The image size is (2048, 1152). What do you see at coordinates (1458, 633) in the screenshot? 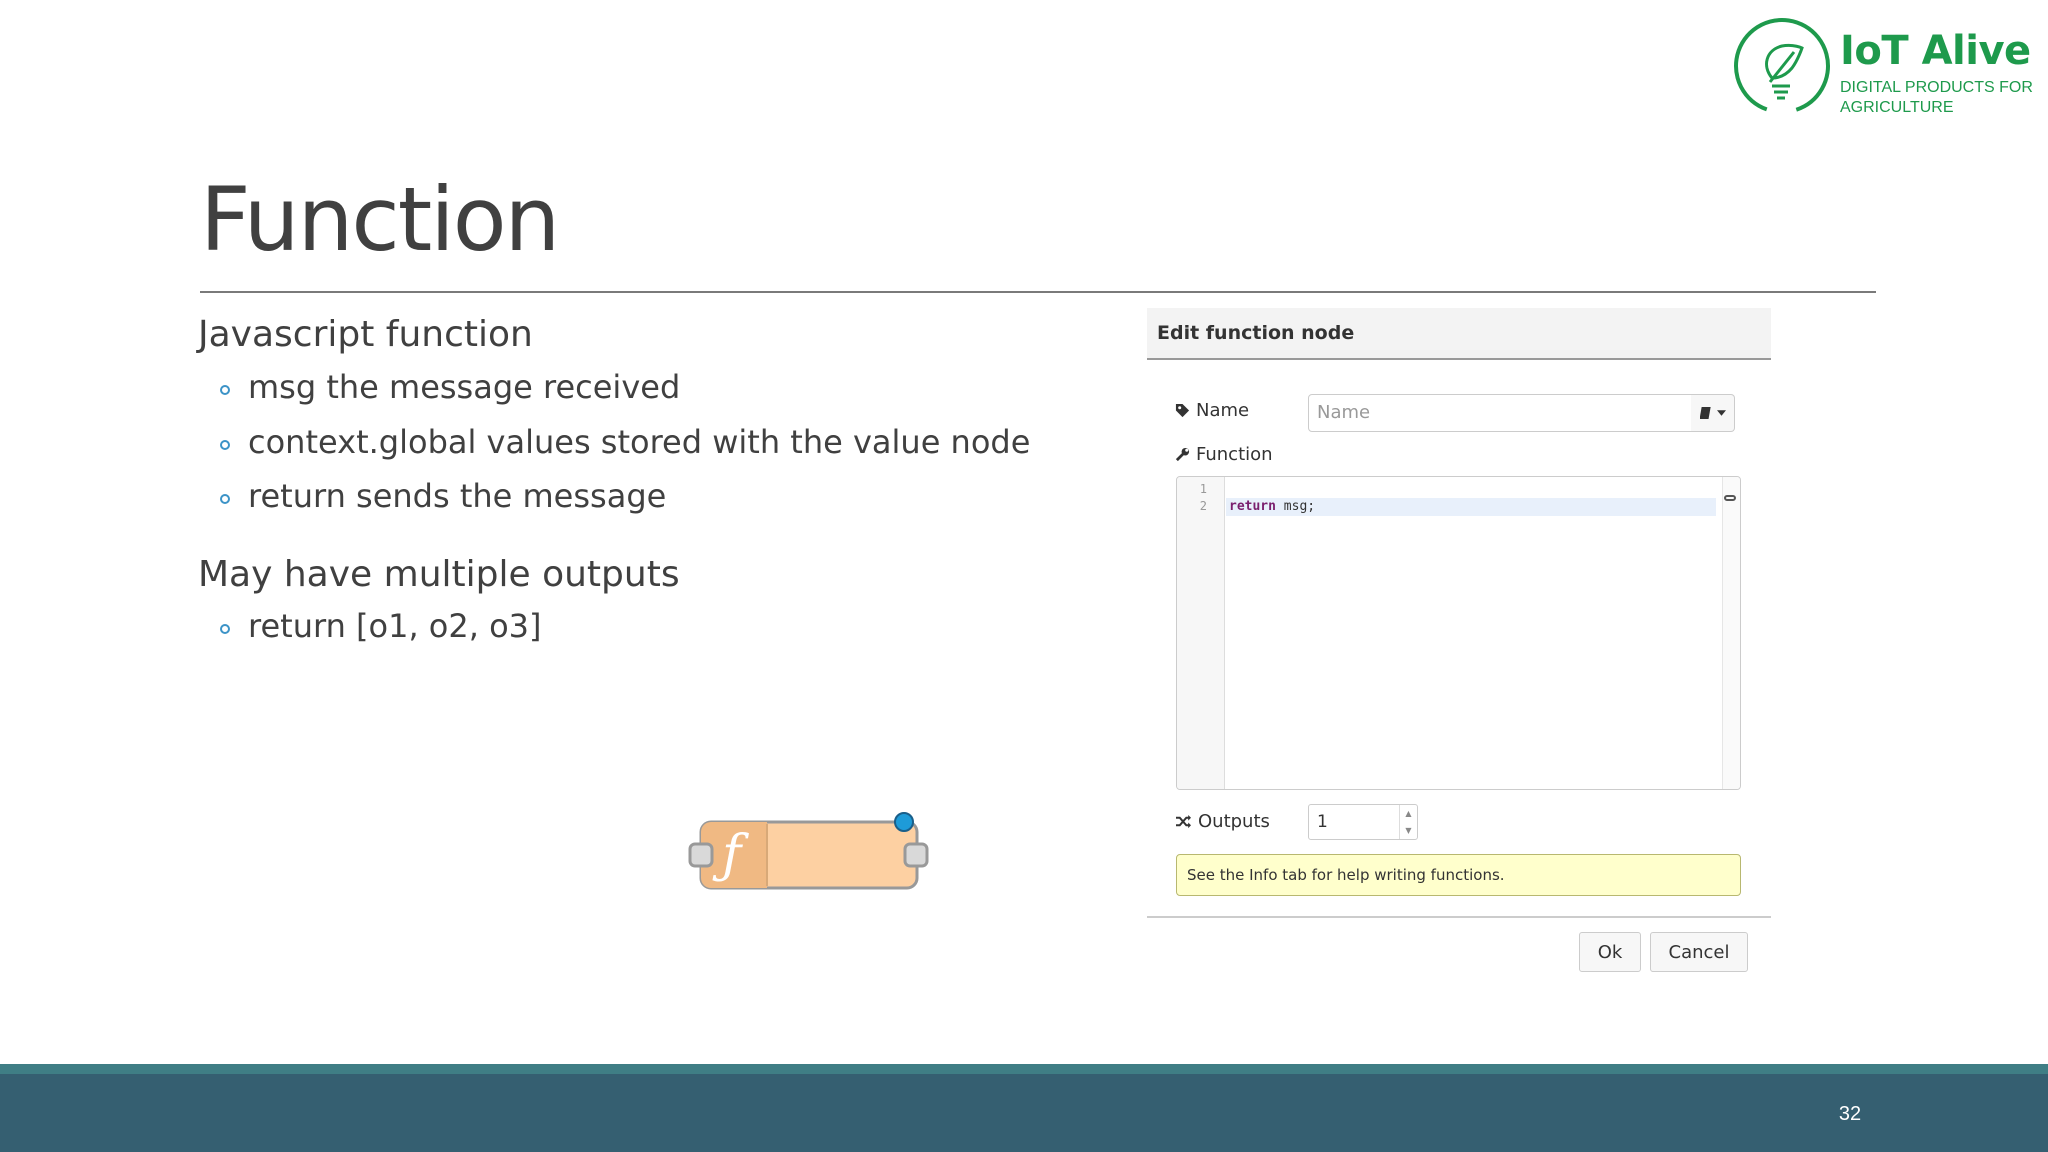
I see `code-editor: 1 2 return msg;` at bounding box center [1458, 633].